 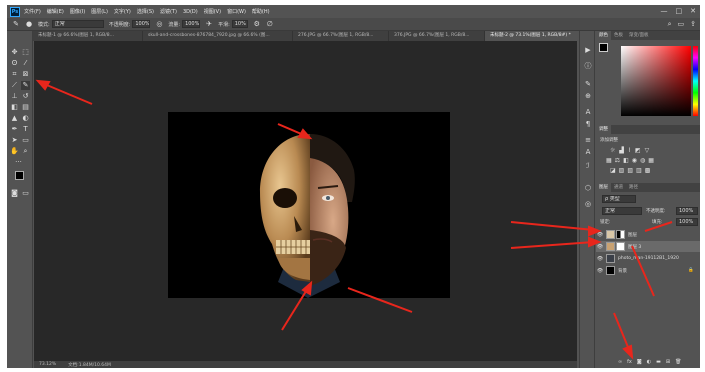 I want to click on workspace-icon: ▭, so click(x=681, y=24).